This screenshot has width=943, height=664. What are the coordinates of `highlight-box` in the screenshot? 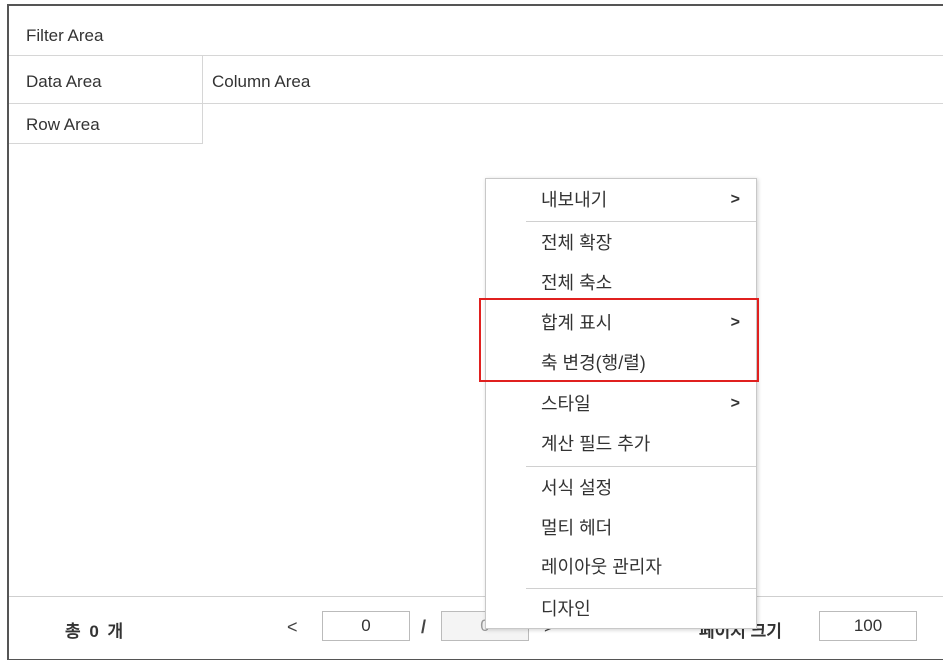 It's located at (619, 340).